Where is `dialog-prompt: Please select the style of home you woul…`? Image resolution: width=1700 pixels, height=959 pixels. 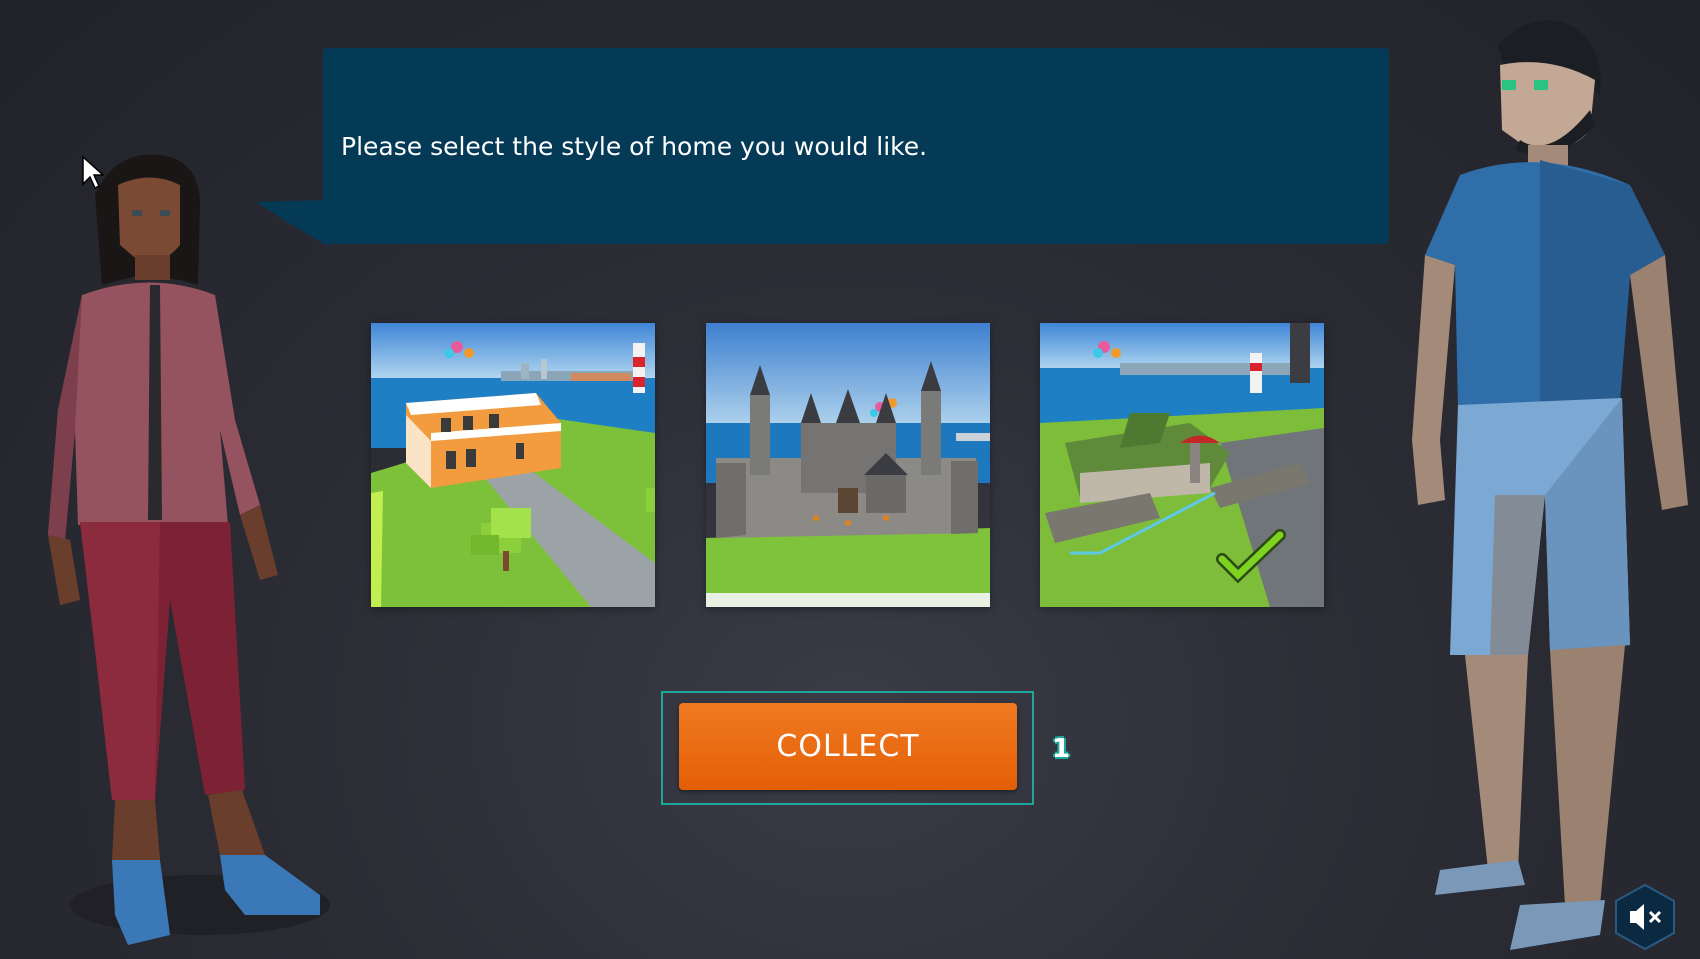
dialog-prompt: Please select the style of home you woul… is located at coordinates (634, 146).